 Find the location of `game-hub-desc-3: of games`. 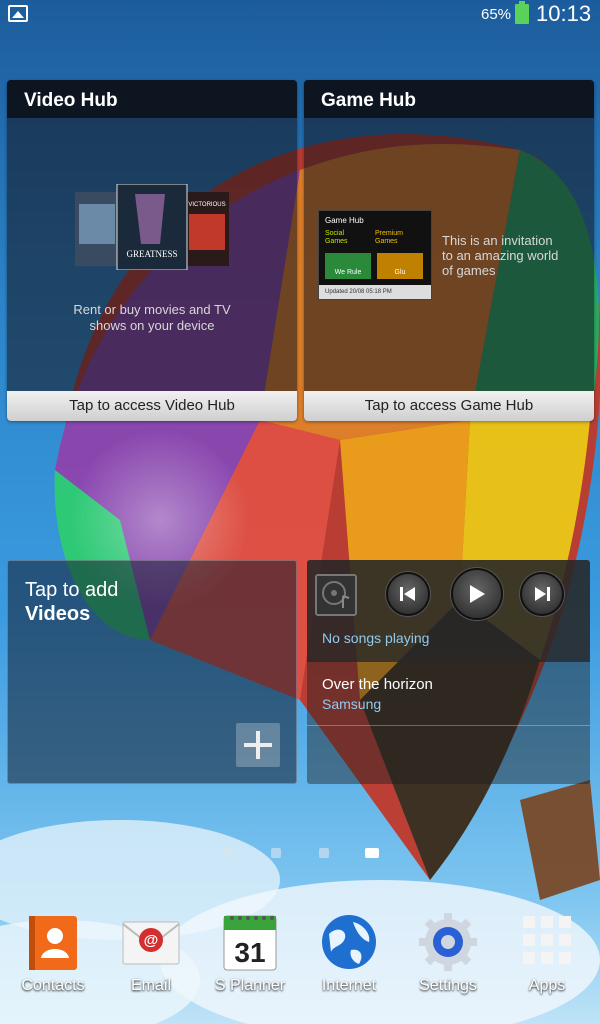

game-hub-desc-3: of games is located at coordinates (469, 270).